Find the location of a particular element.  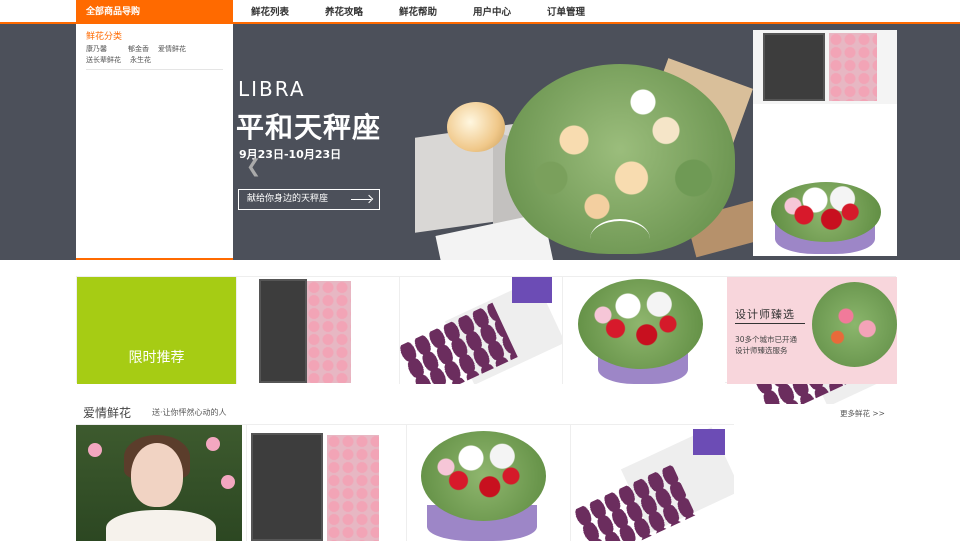

banner-cta-label: 献给你身边的天秤座 is located at coordinates (288, 199).